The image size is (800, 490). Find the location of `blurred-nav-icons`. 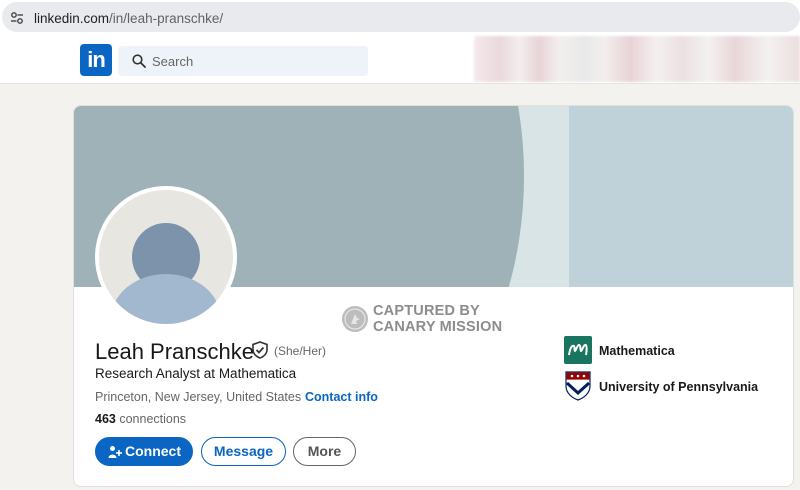

blurred-nav-icons is located at coordinates (637, 59).